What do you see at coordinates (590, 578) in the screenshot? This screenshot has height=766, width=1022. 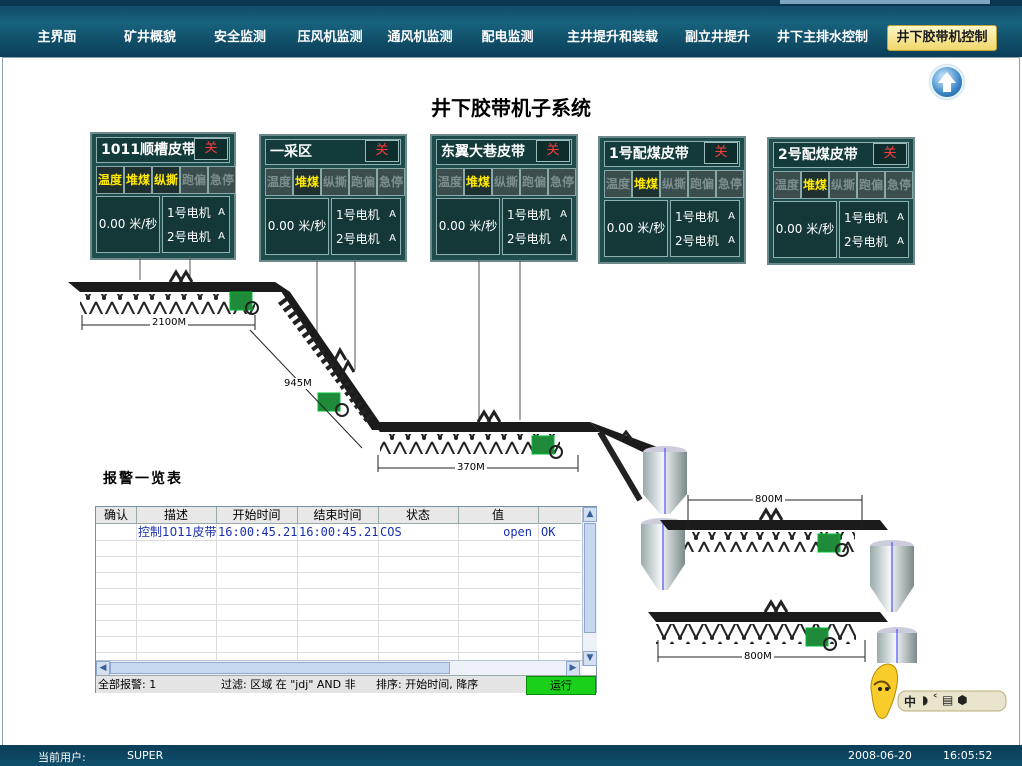 I see `vertical-scroll-thumb` at bounding box center [590, 578].